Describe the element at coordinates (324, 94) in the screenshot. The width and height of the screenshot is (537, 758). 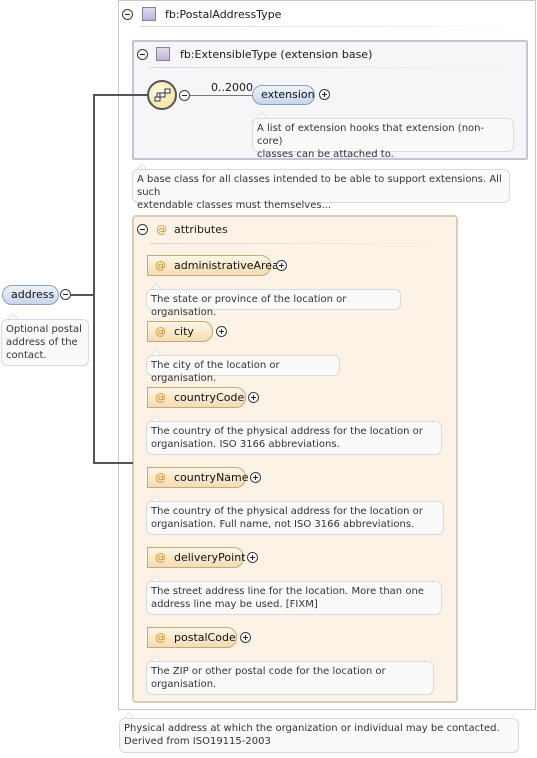
I see `expand-extension-element-icon` at that location.